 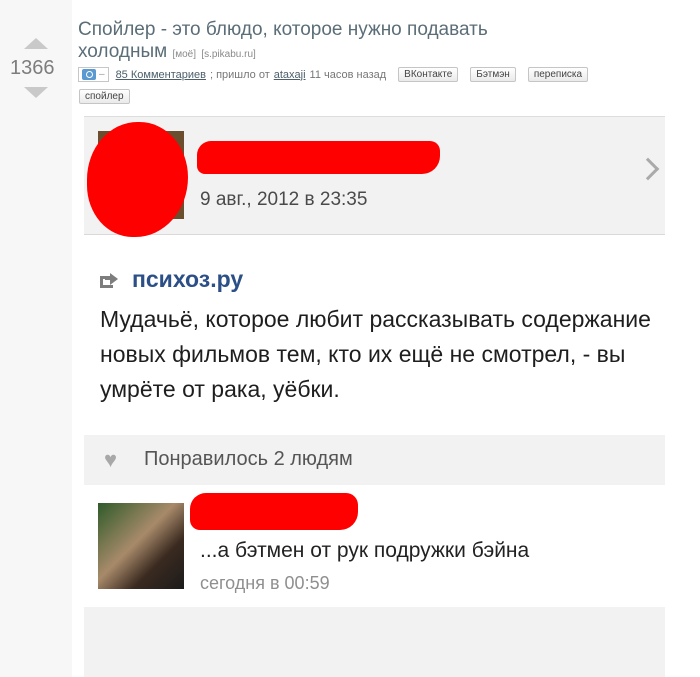 I want to click on comment-date: сегодня в 00:59, so click(x=265, y=583).